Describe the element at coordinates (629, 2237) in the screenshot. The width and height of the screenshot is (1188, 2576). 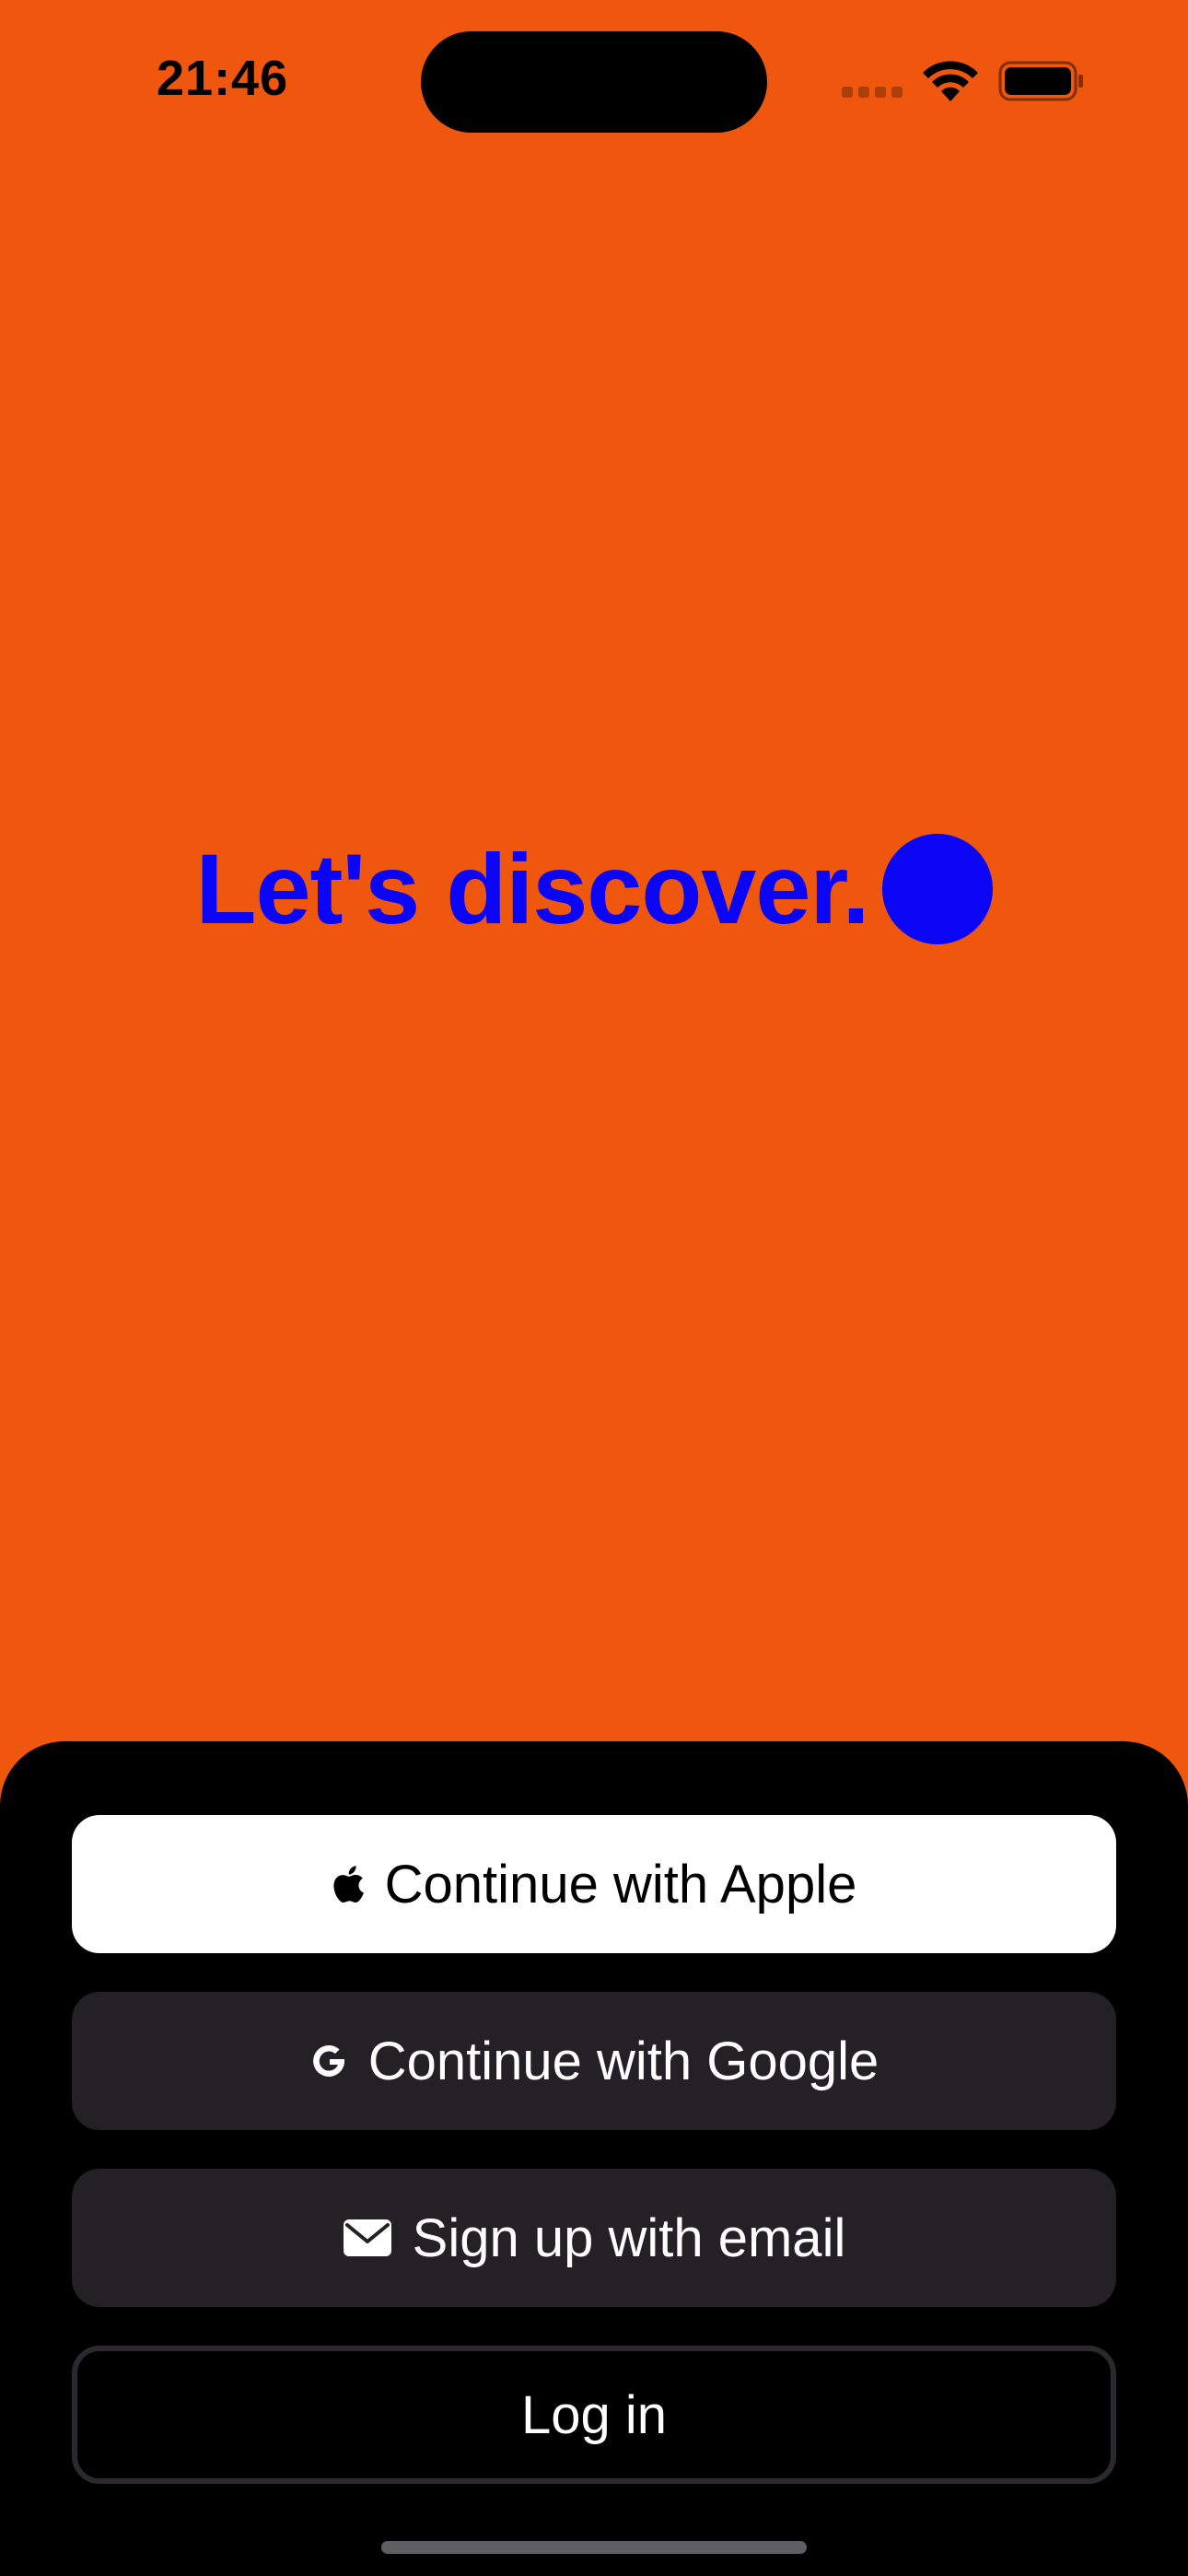
I see `sign-up-with-email-label: Sign up with email` at that location.